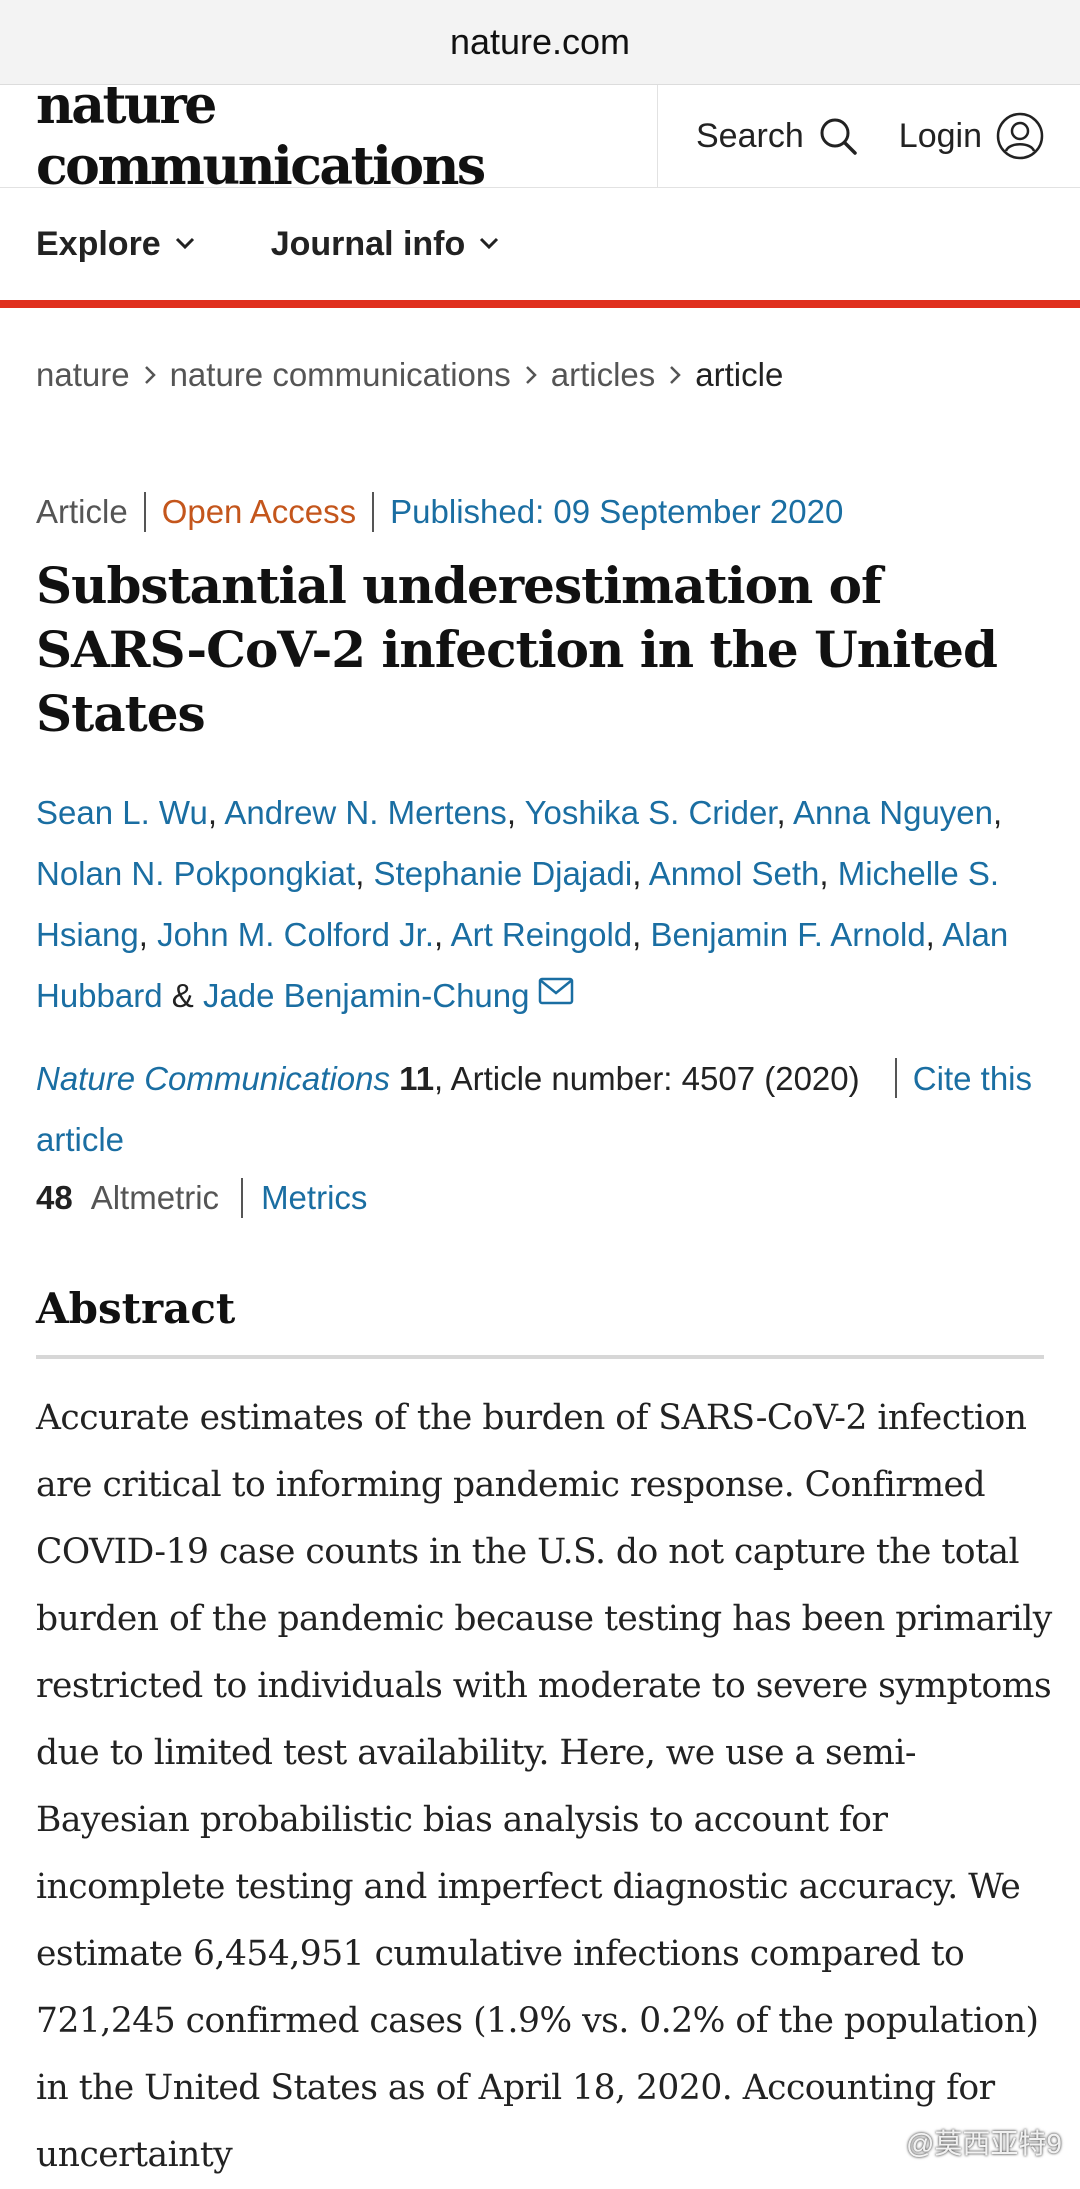 The image size is (1080, 2189). I want to click on breadcrumb-articles: articles, so click(603, 375).